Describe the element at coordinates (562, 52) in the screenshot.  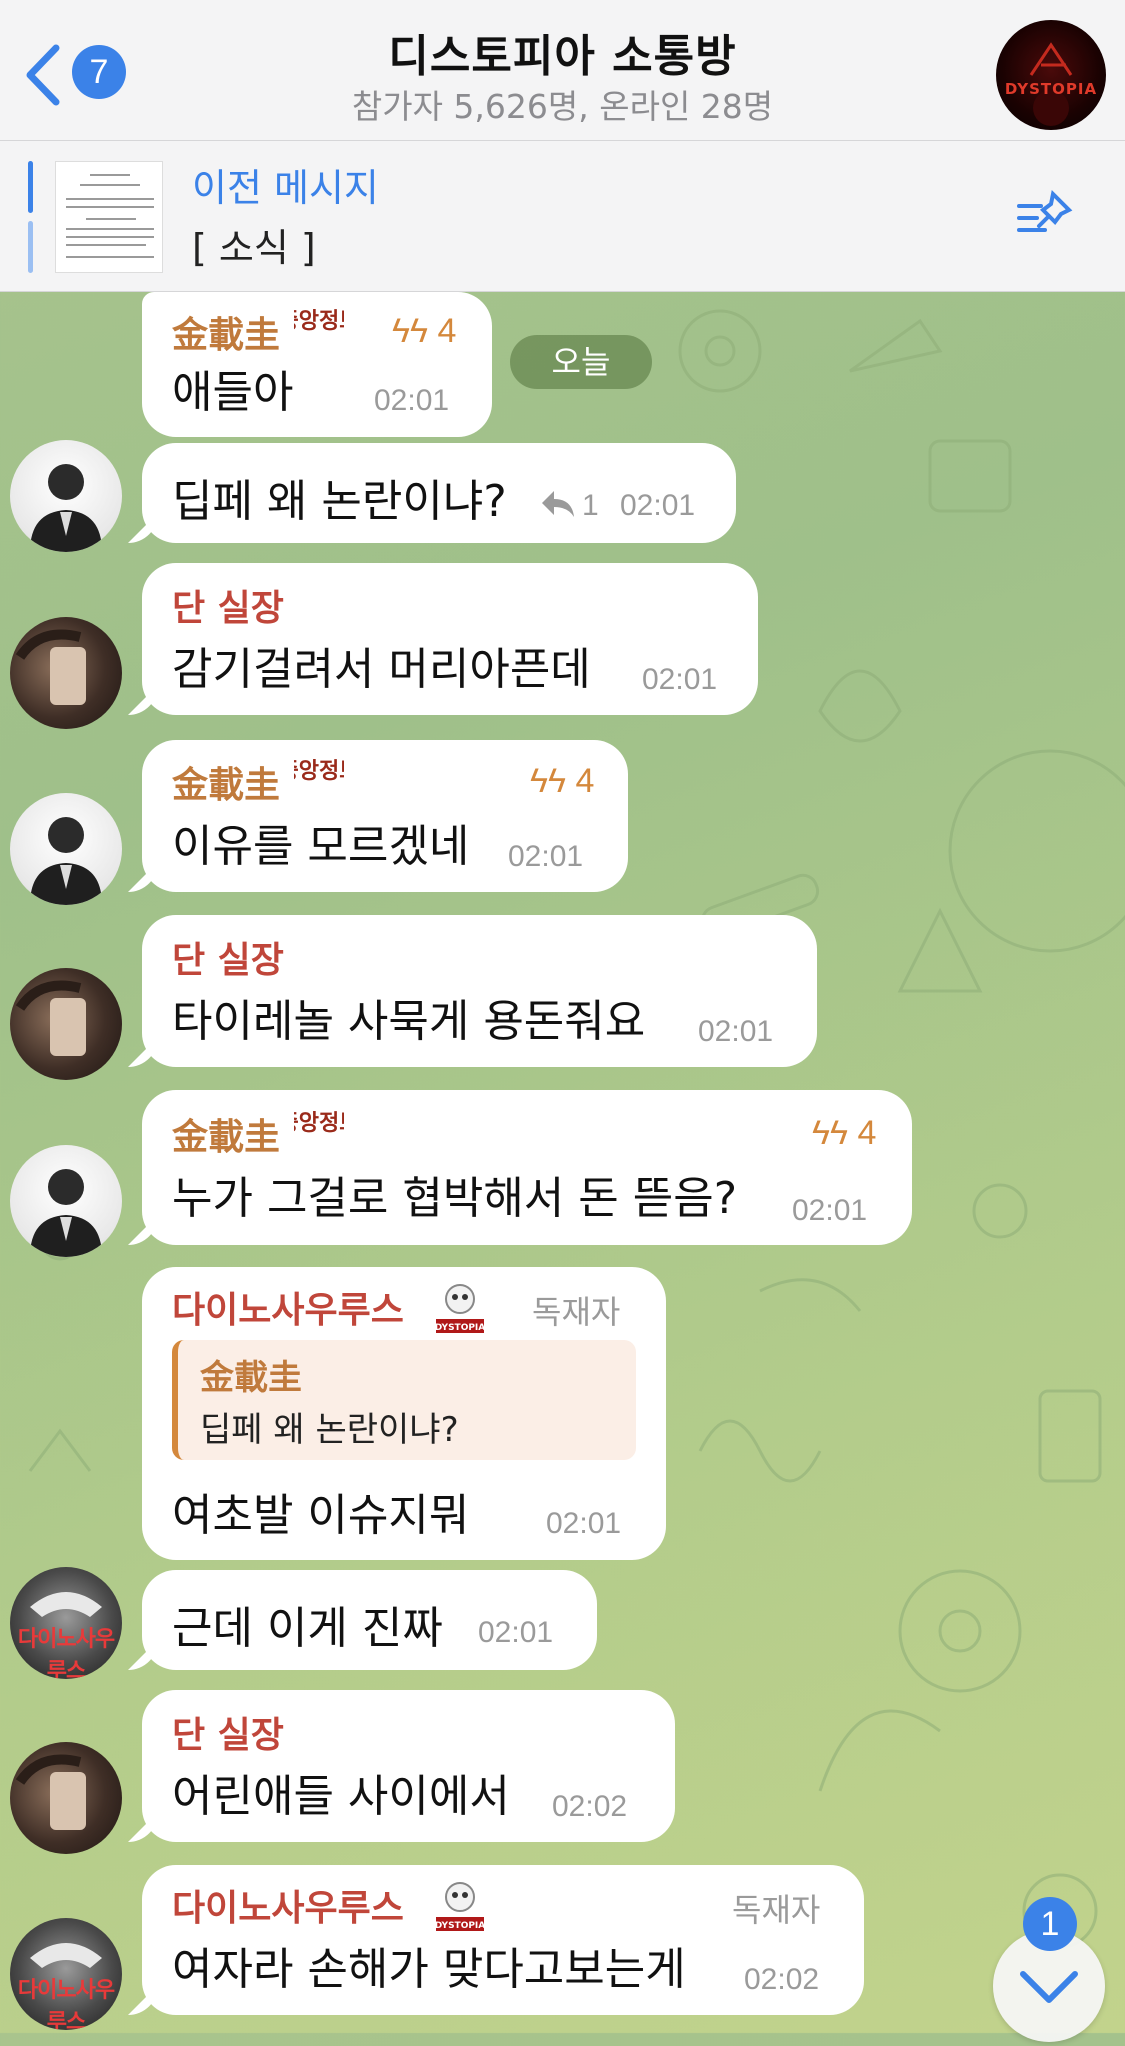
I see `chat-title: 디스토피아 소통방` at that location.